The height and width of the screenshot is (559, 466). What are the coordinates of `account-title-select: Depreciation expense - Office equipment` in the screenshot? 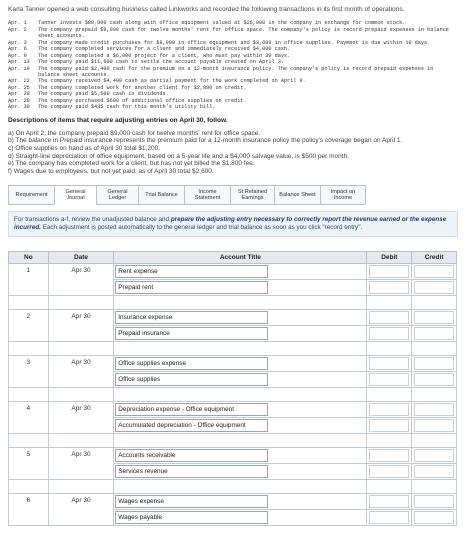 It's located at (192, 409).